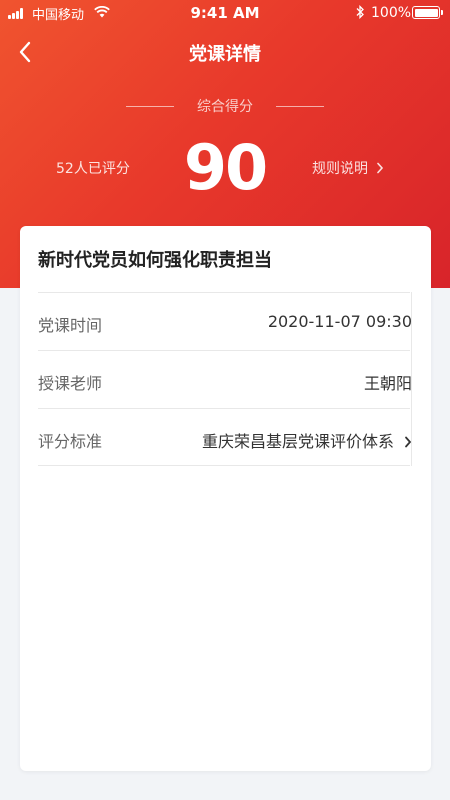 Image resolution: width=450 pixels, height=800 pixels. Describe the element at coordinates (300, 106) in the screenshot. I see `divider-line` at that location.